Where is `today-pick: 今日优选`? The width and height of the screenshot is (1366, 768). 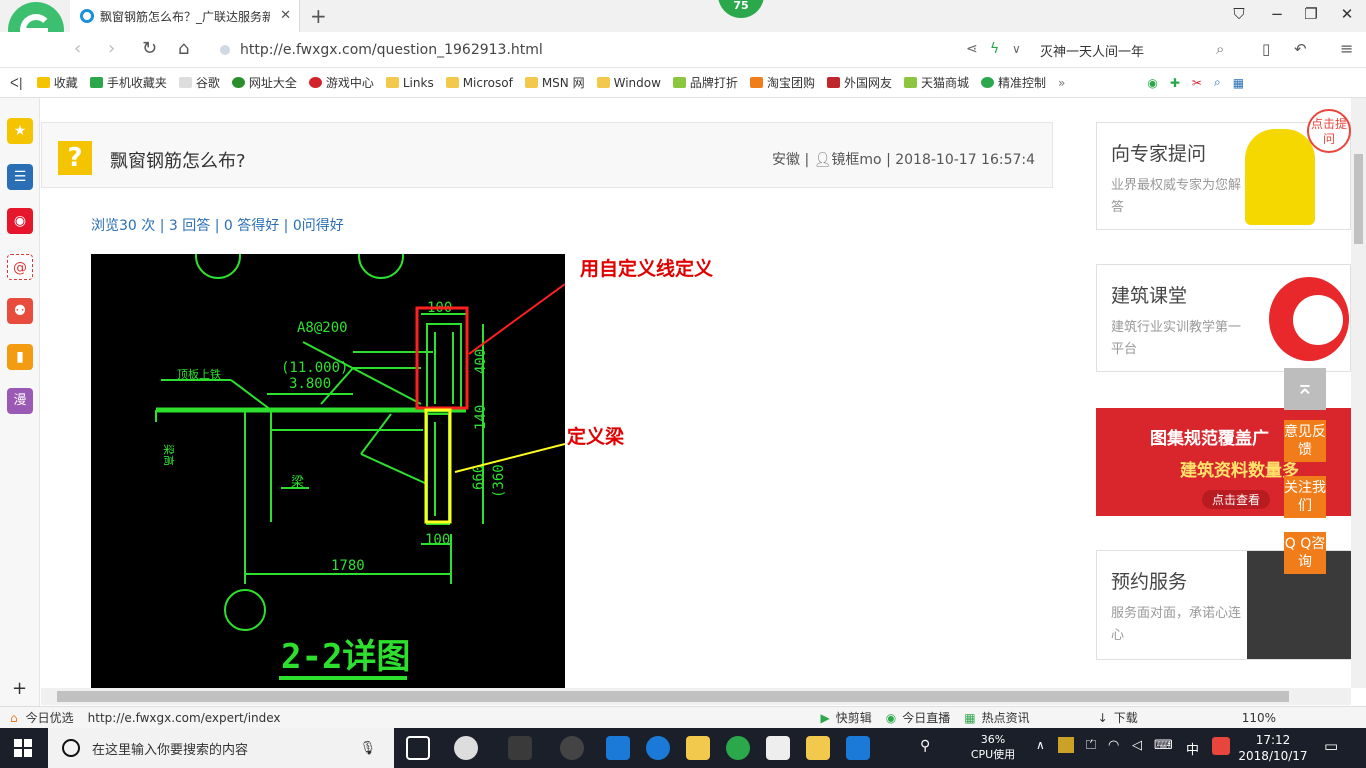 today-pick: 今日优选 is located at coordinates (50, 717).